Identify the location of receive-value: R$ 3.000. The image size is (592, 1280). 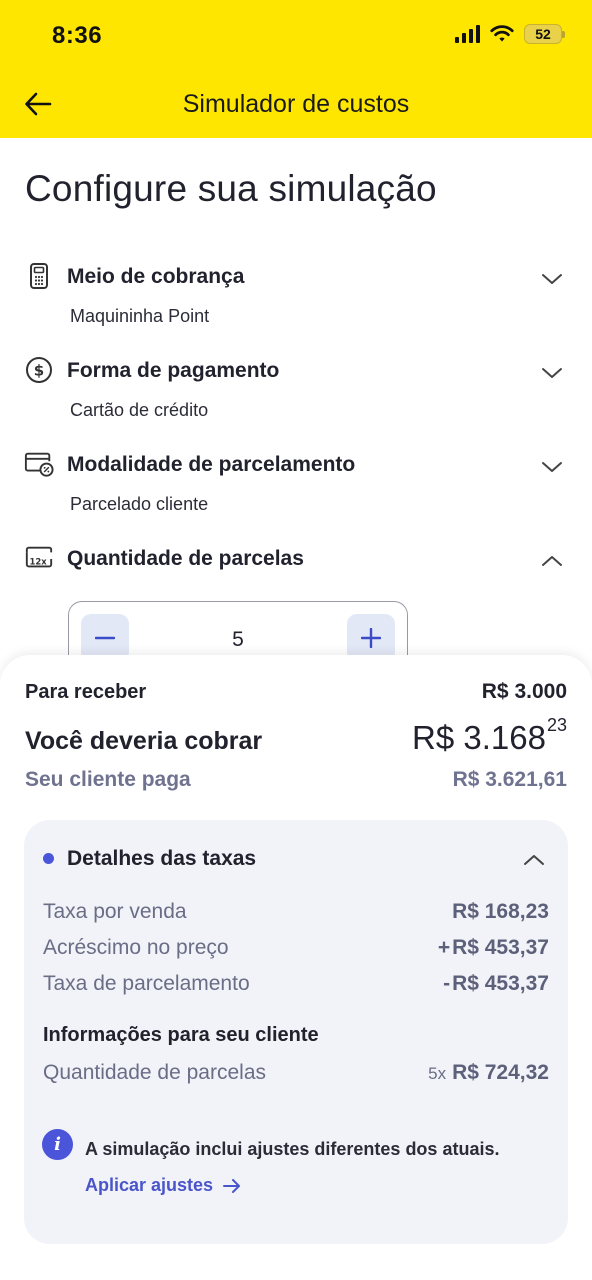
(524, 691).